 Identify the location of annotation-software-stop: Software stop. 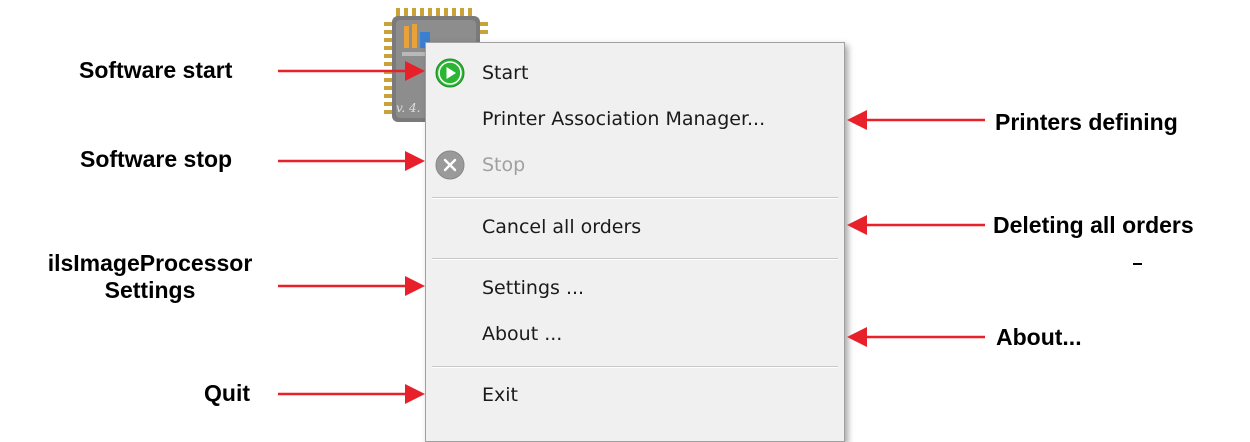
(156, 159).